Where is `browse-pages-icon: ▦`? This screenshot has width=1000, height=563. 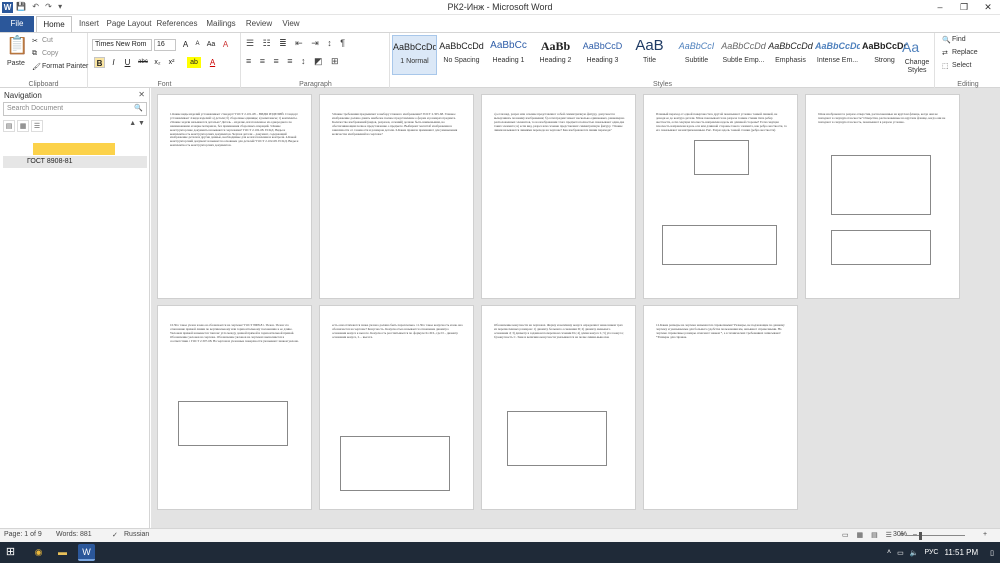 browse-pages-icon: ▦ is located at coordinates (23, 126).